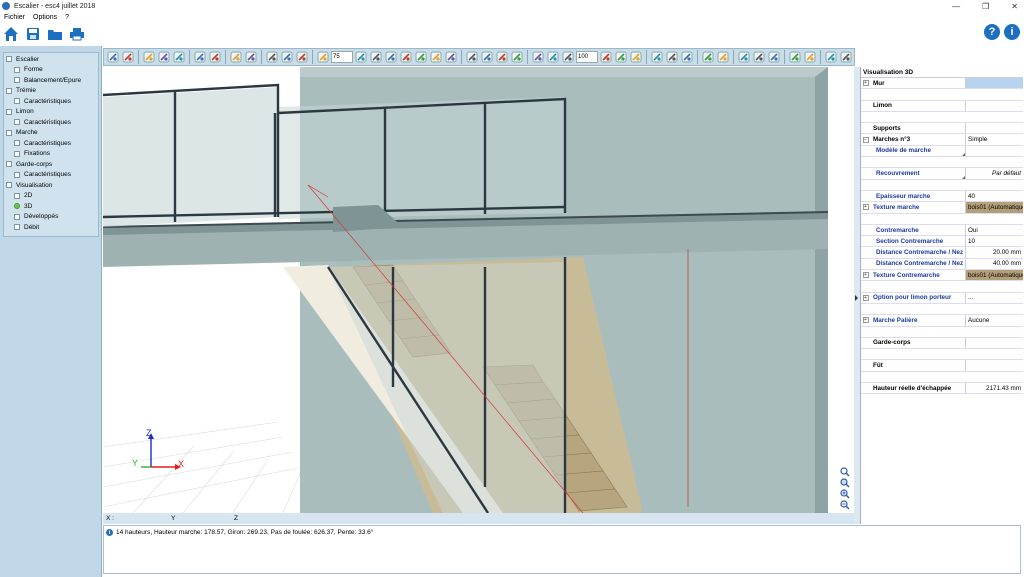 The height and width of the screenshot is (577, 1024). I want to click on property-row: + Marche Palière Aucune, so click(942, 321).